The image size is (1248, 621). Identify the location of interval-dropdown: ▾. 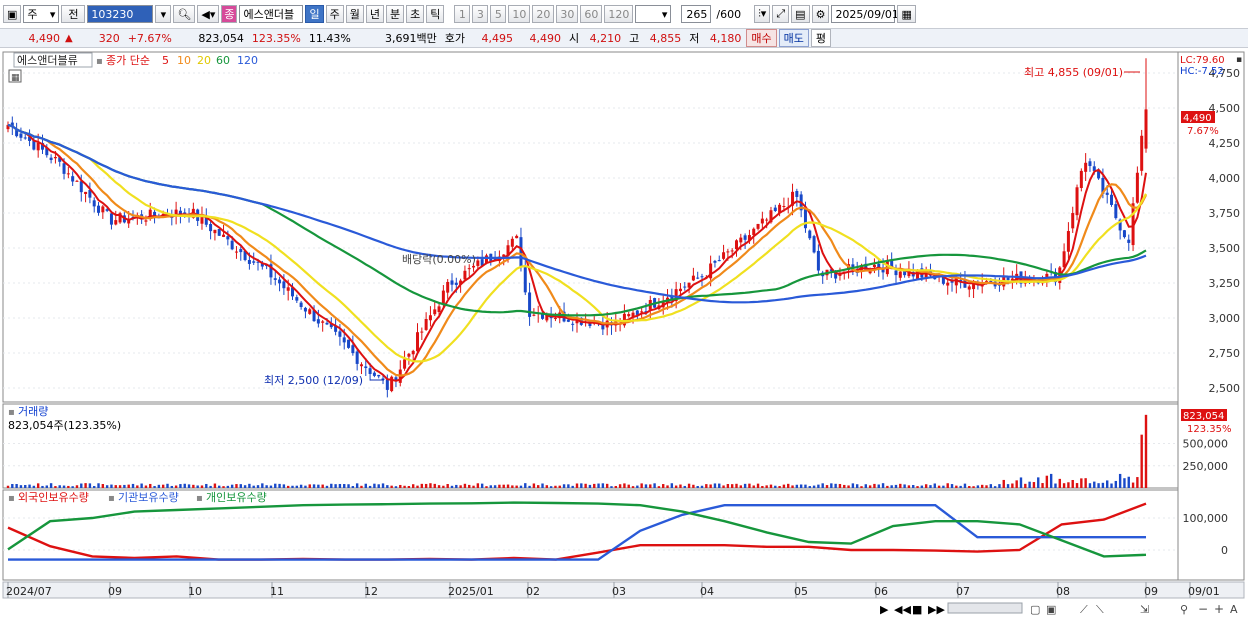
(653, 14).